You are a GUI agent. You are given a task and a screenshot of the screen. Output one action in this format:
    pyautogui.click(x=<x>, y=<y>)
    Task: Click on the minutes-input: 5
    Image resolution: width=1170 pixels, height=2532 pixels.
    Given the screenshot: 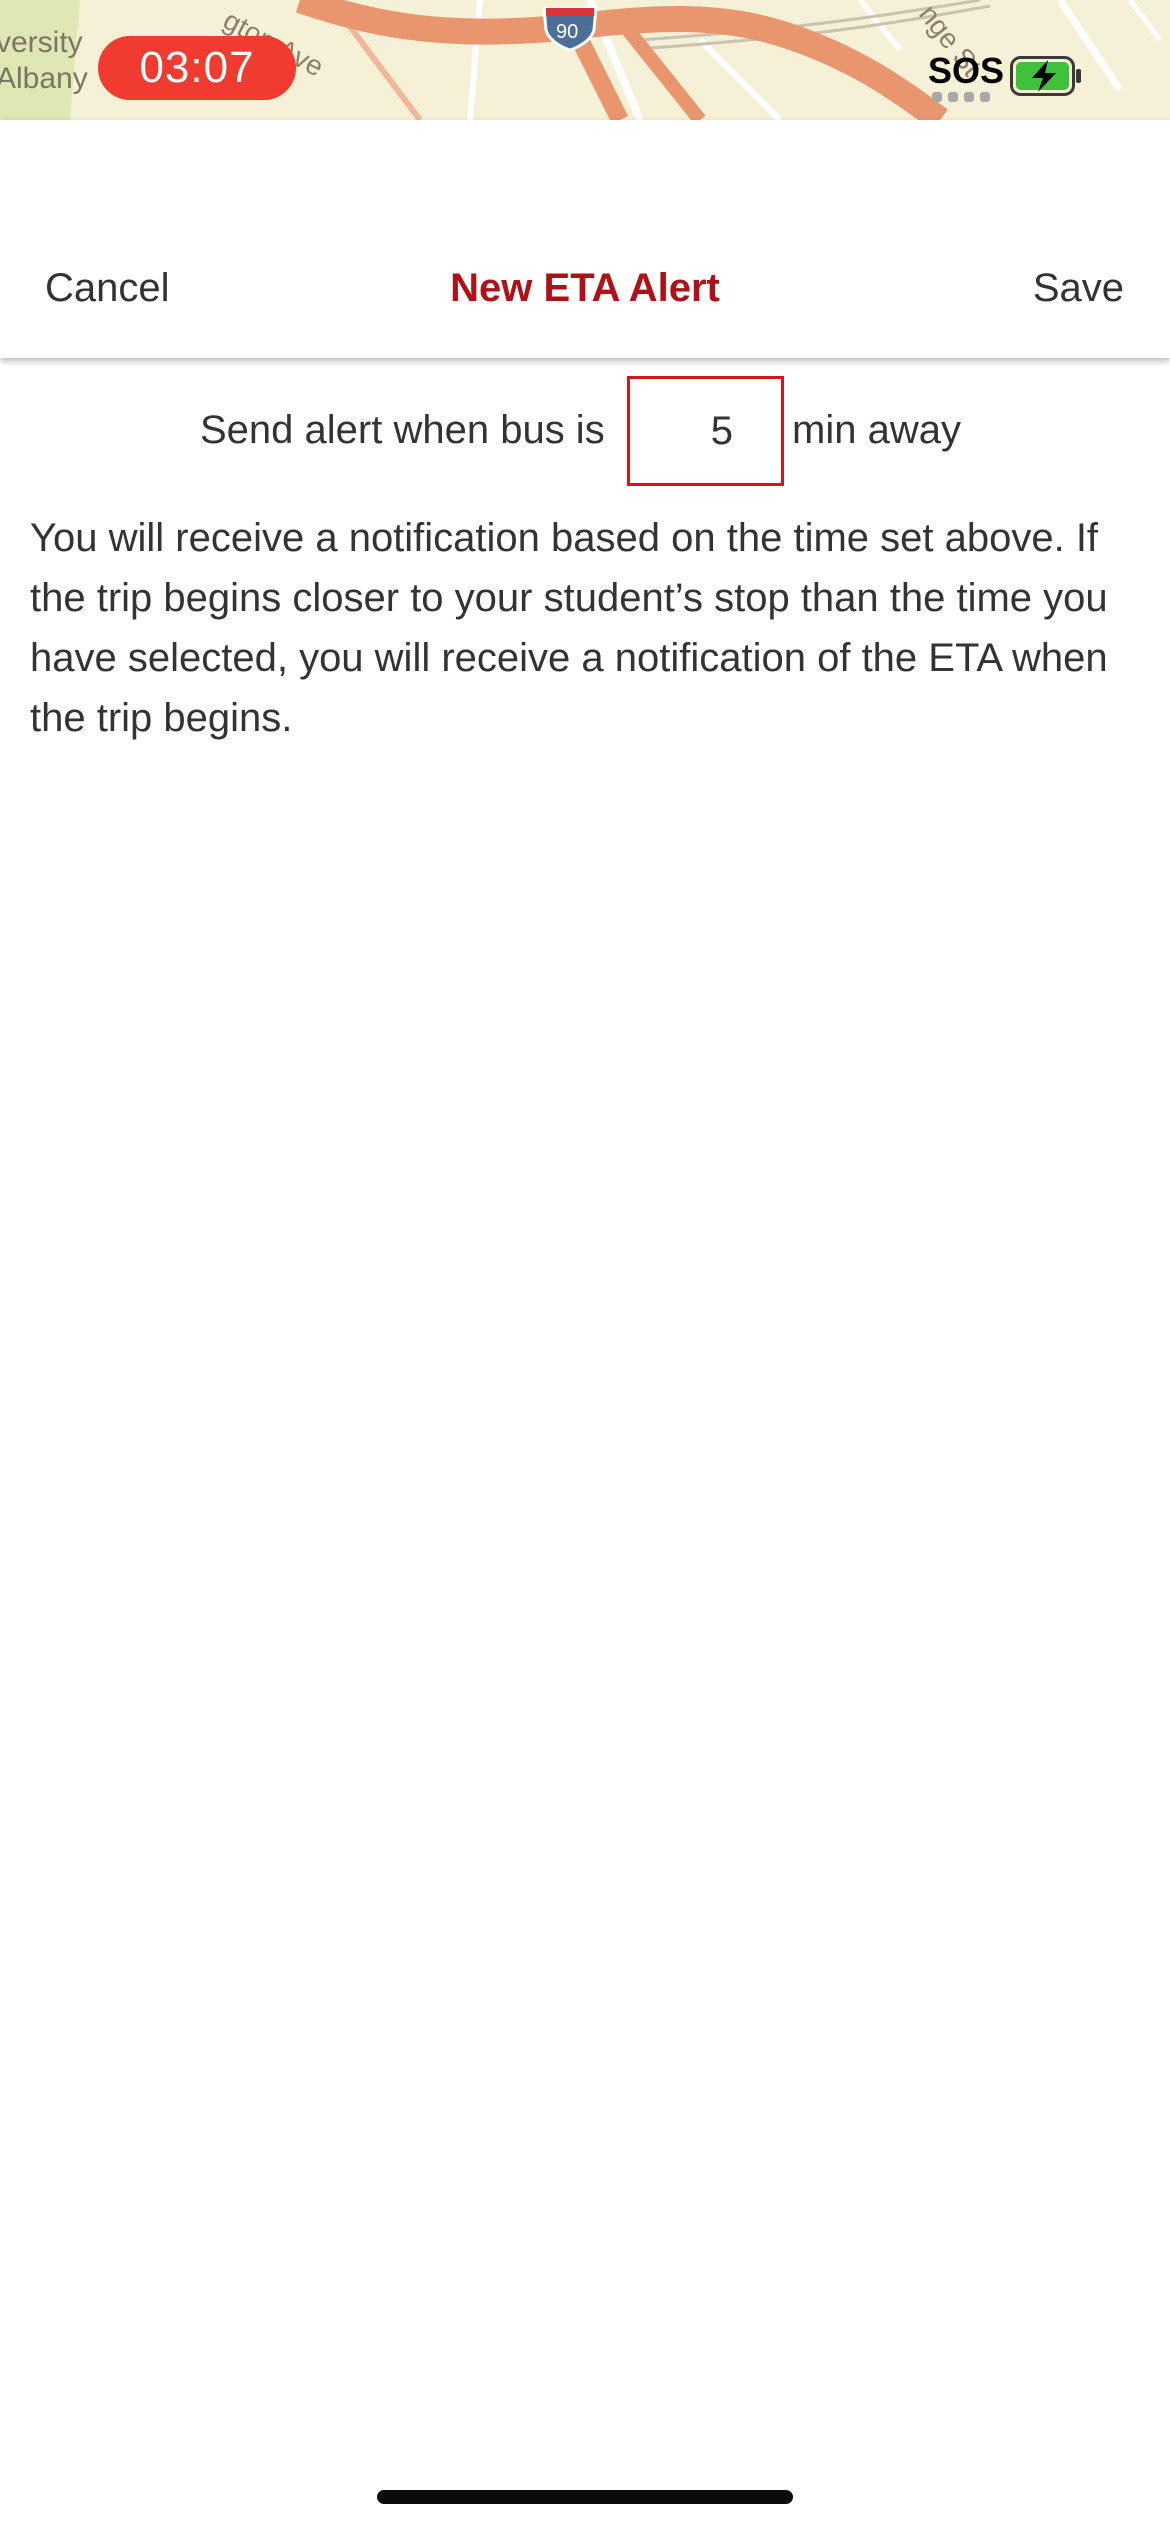 What is the action you would take?
    pyautogui.click(x=705, y=431)
    